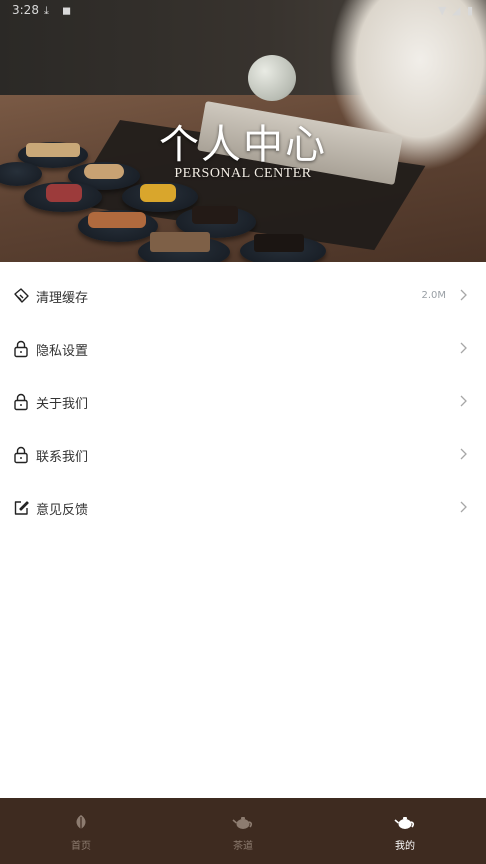 The height and width of the screenshot is (864, 486). Describe the element at coordinates (81, 823) in the screenshot. I see `tea-leaf-icon` at that location.